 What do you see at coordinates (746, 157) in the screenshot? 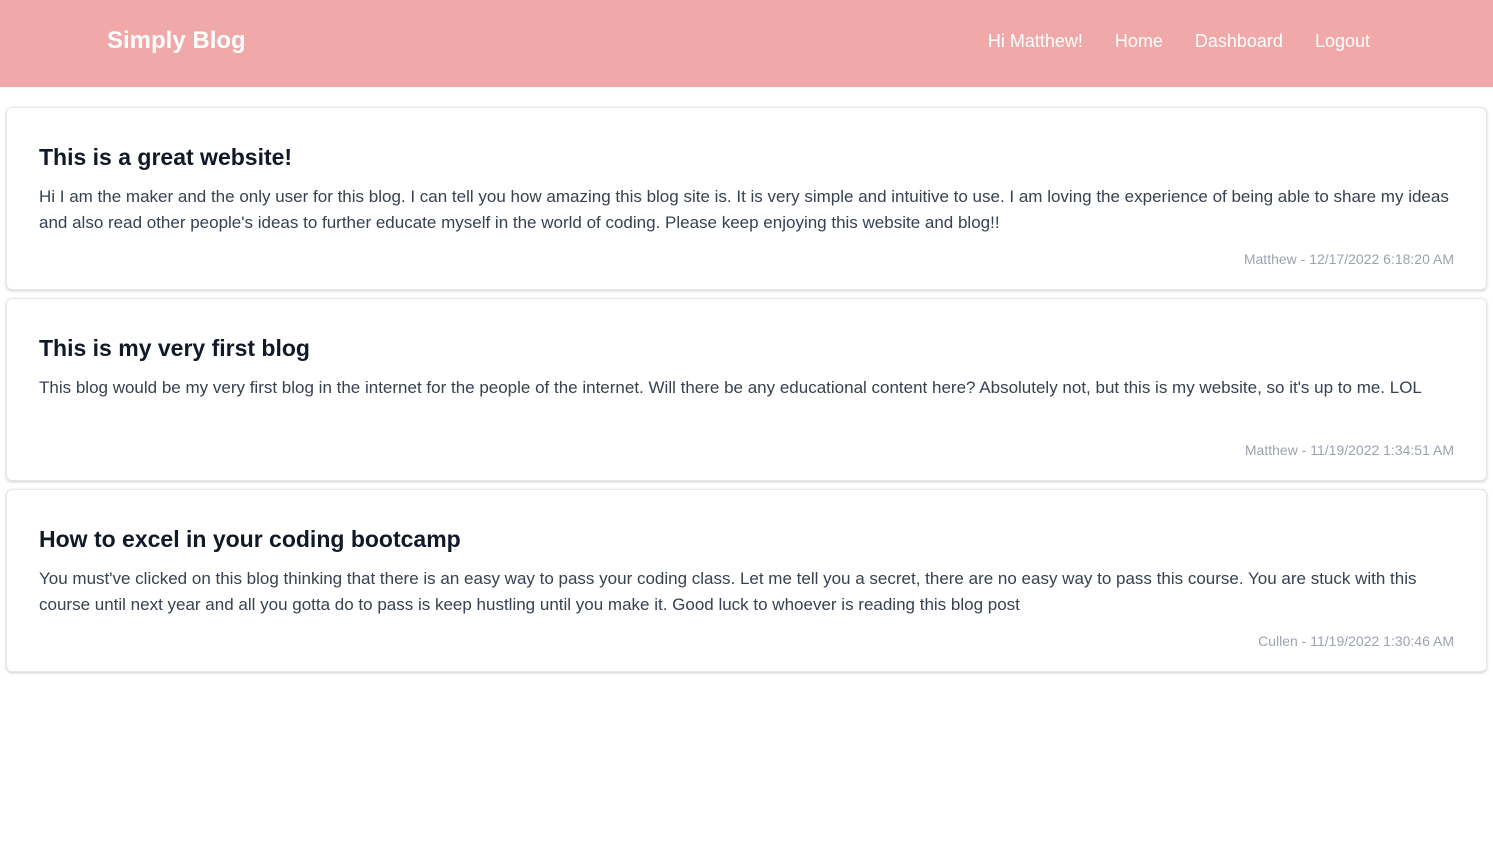
I see `post-title: This is a great website!` at bounding box center [746, 157].